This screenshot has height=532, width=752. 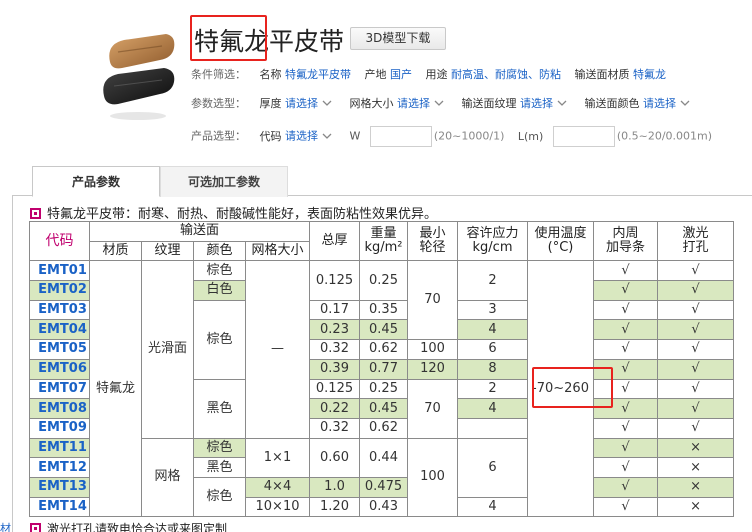 I want to click on thickness-cell: 0.125, so click(x=335, y=389).